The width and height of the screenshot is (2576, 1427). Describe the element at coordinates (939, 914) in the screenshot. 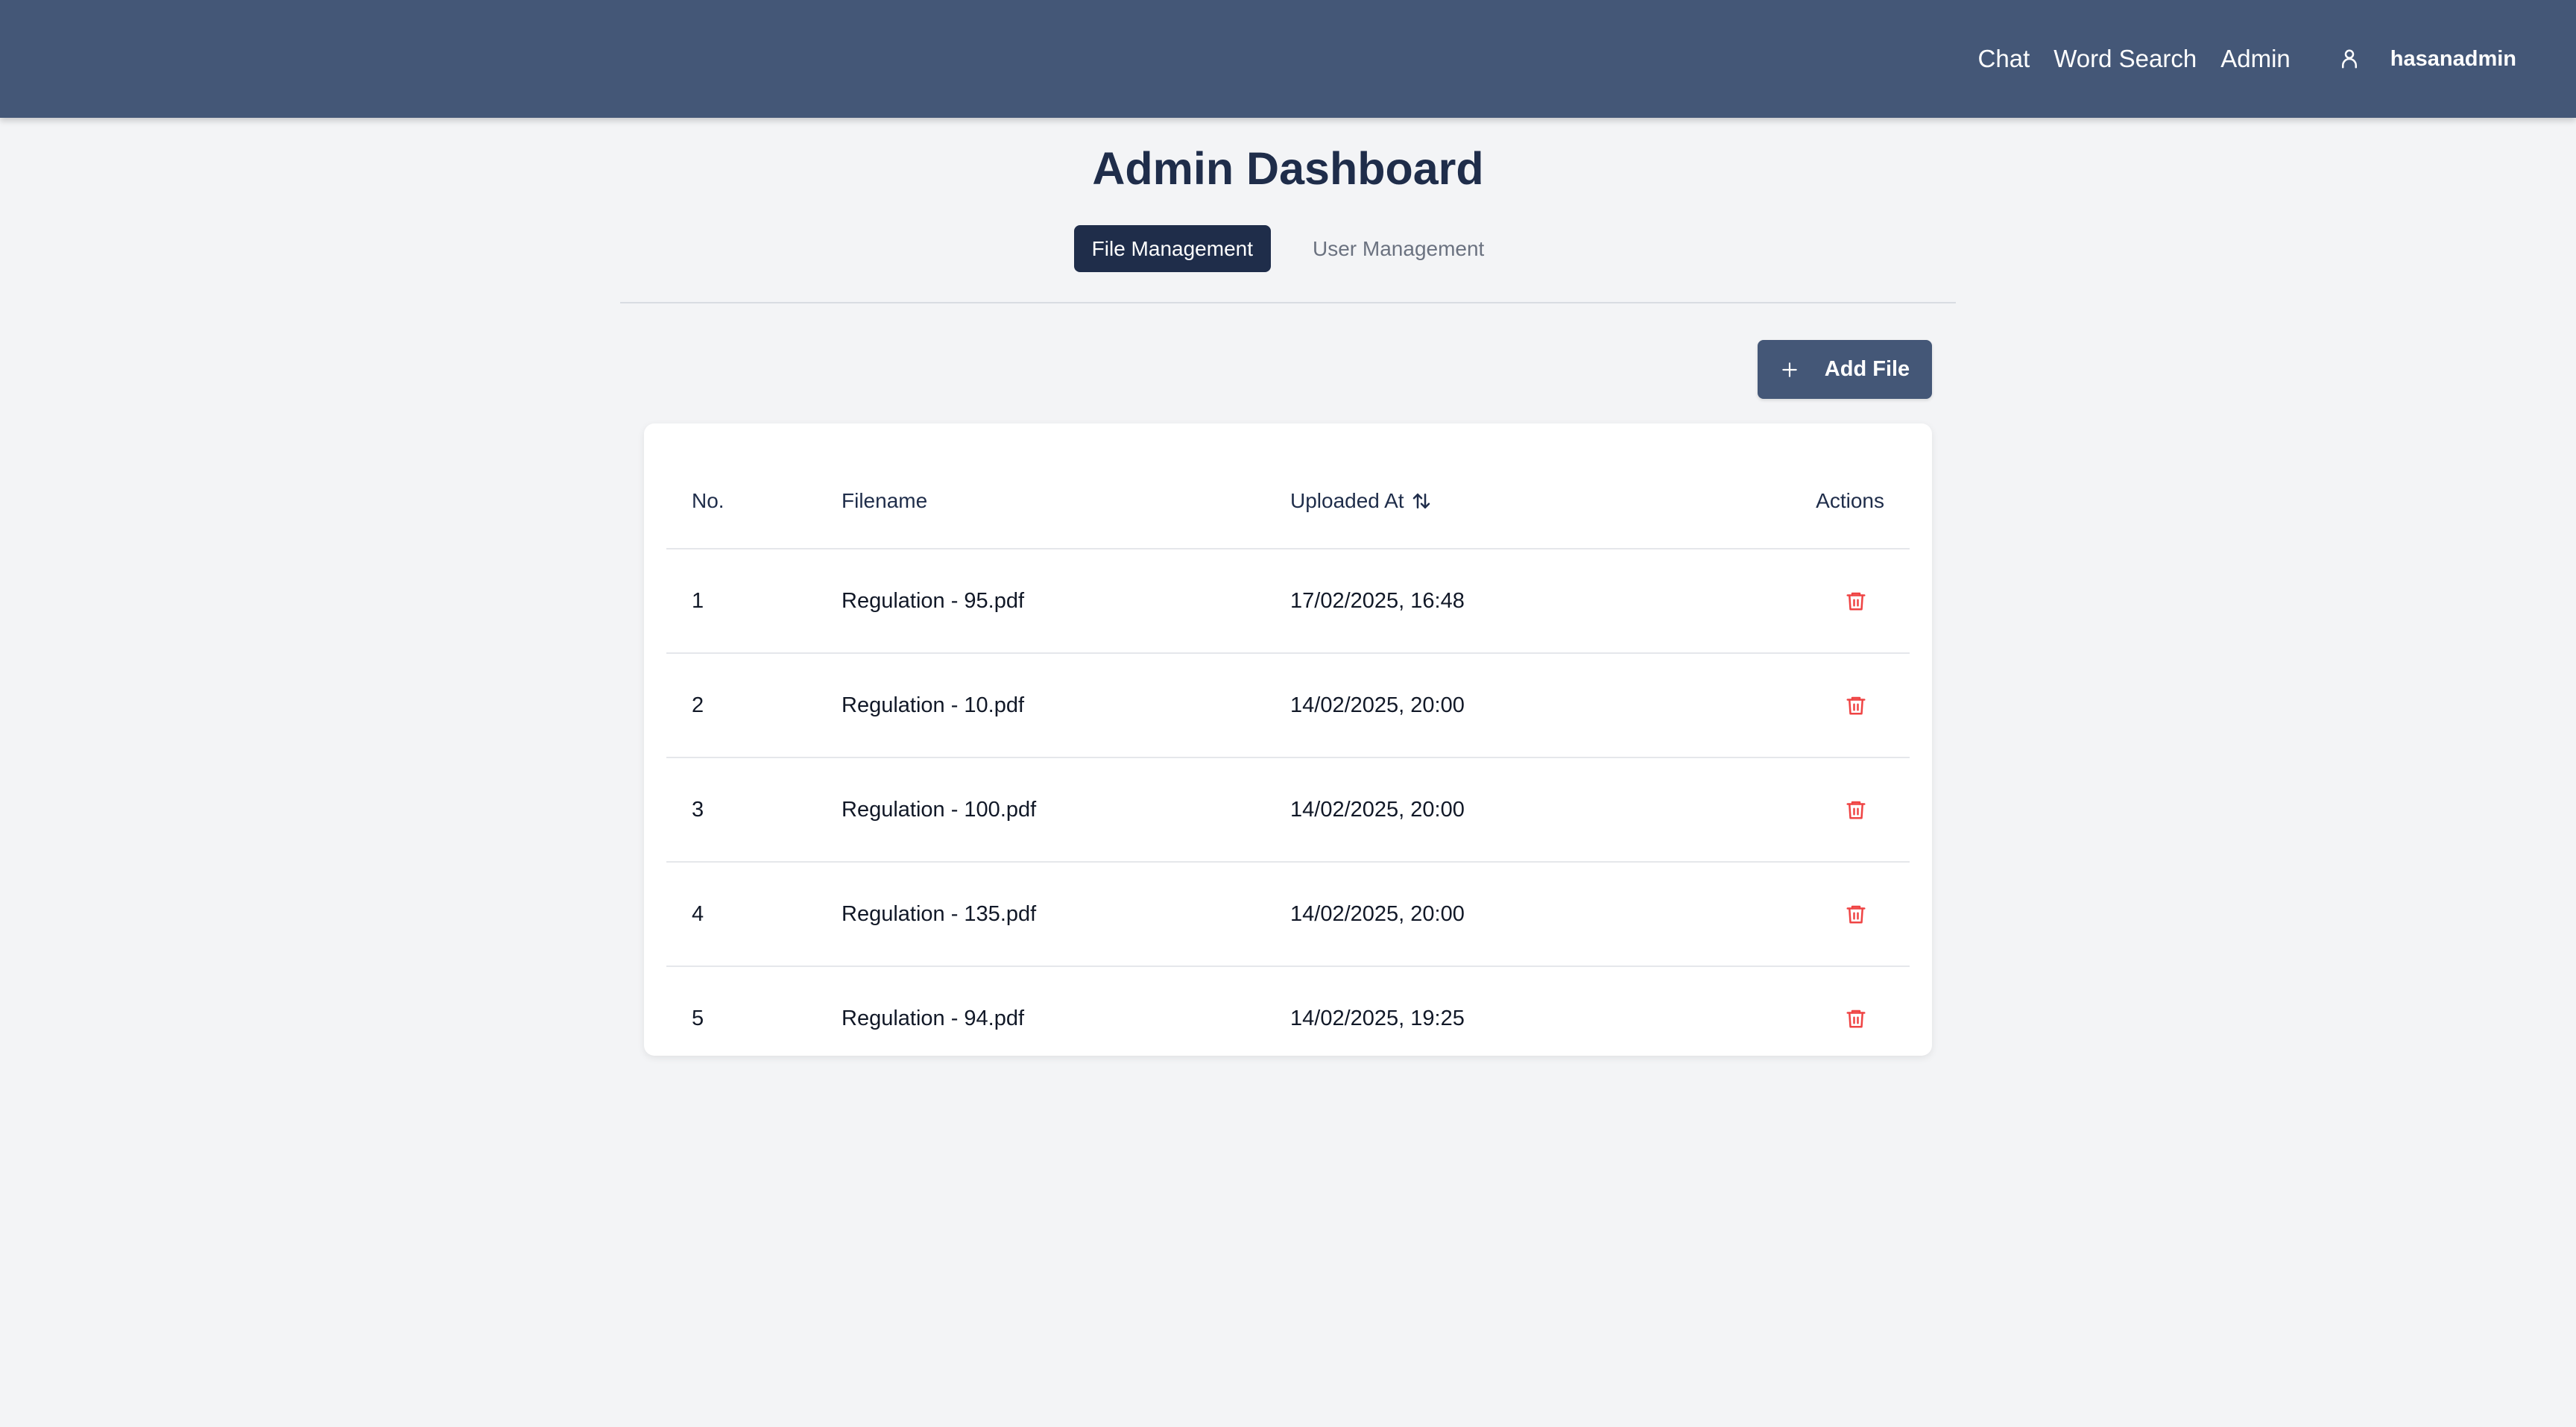

I see `row-filename: Regulation - 135.pdf` at that location.